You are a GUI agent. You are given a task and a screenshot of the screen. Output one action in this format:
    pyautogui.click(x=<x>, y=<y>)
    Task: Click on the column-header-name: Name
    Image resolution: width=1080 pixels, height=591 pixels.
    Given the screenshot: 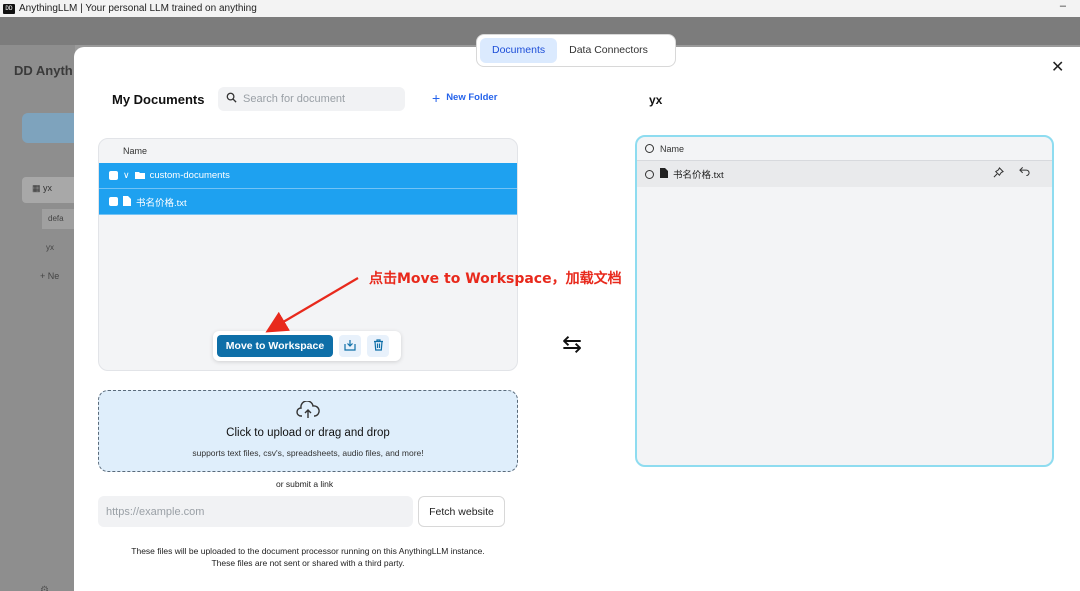 What is the action you would take?
    pyautogui.click(x=135, y=151)
    